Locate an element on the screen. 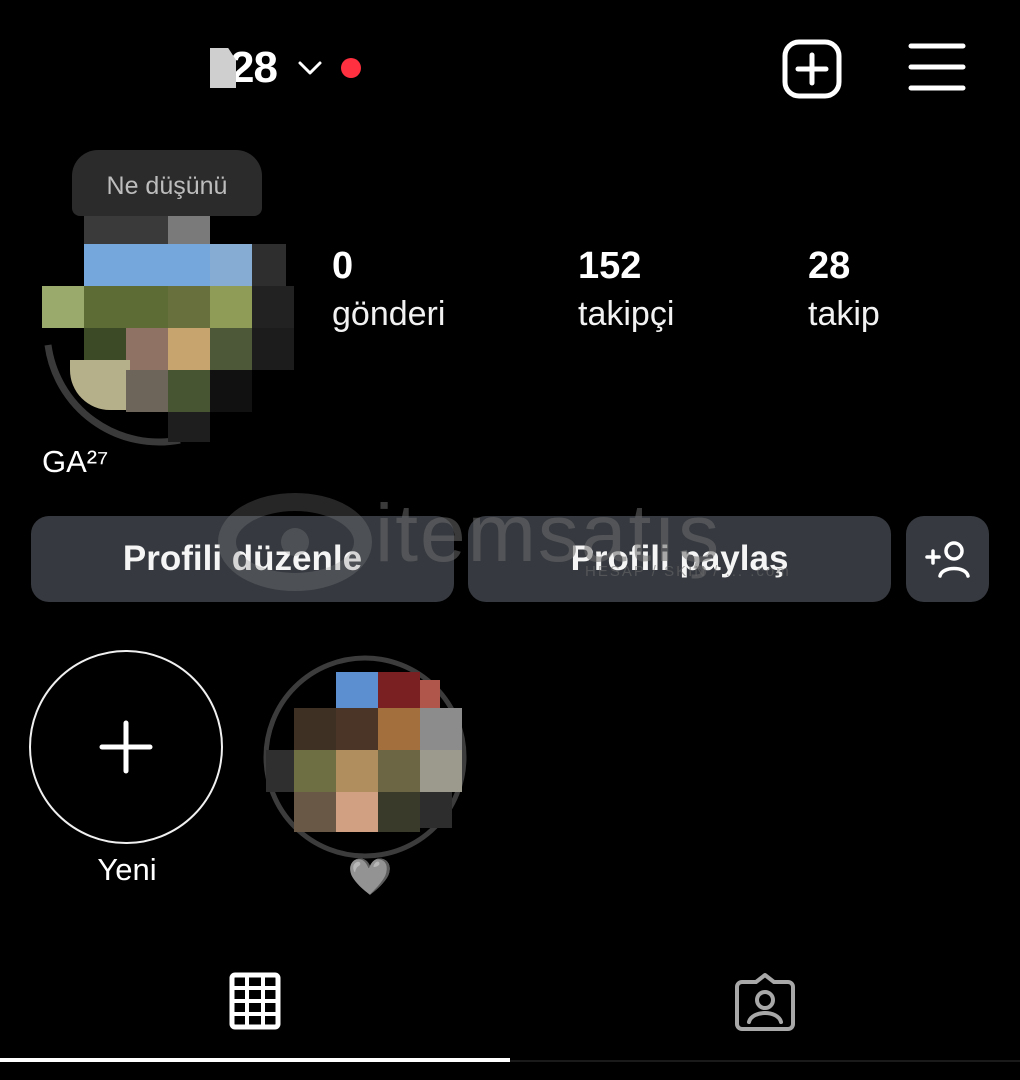 Image resolution: width=1020 pixels, height=1080 pixels. chevron-down-icon is located at coordinates (310, 68).